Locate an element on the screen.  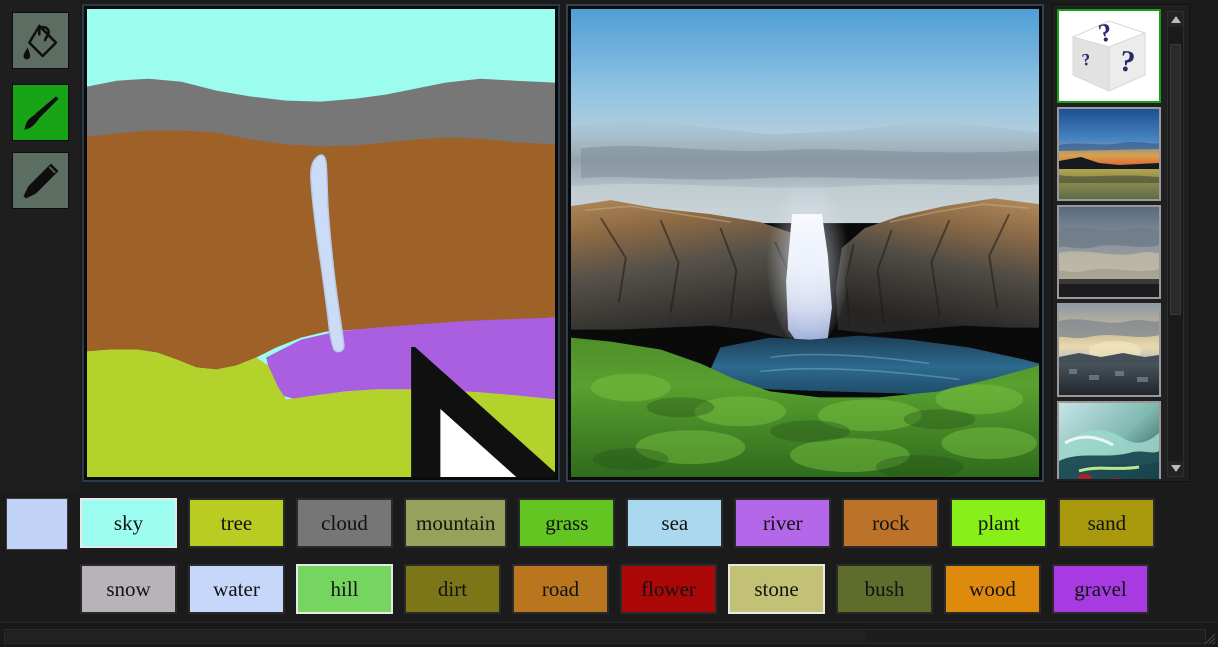
thumbnail-cloudy-sea is located at coordinates (1109, 252).